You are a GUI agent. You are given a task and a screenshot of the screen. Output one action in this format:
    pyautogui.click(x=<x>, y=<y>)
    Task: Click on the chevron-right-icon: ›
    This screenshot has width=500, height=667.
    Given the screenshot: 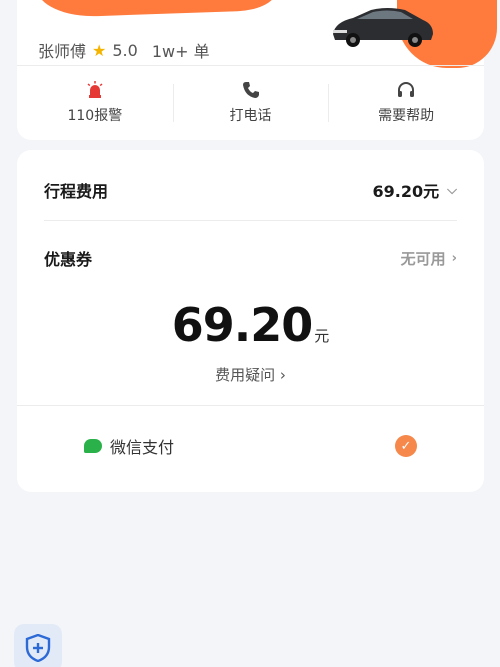 What is the action you would take?
    pyautogui.click(x=454, y=258)
    